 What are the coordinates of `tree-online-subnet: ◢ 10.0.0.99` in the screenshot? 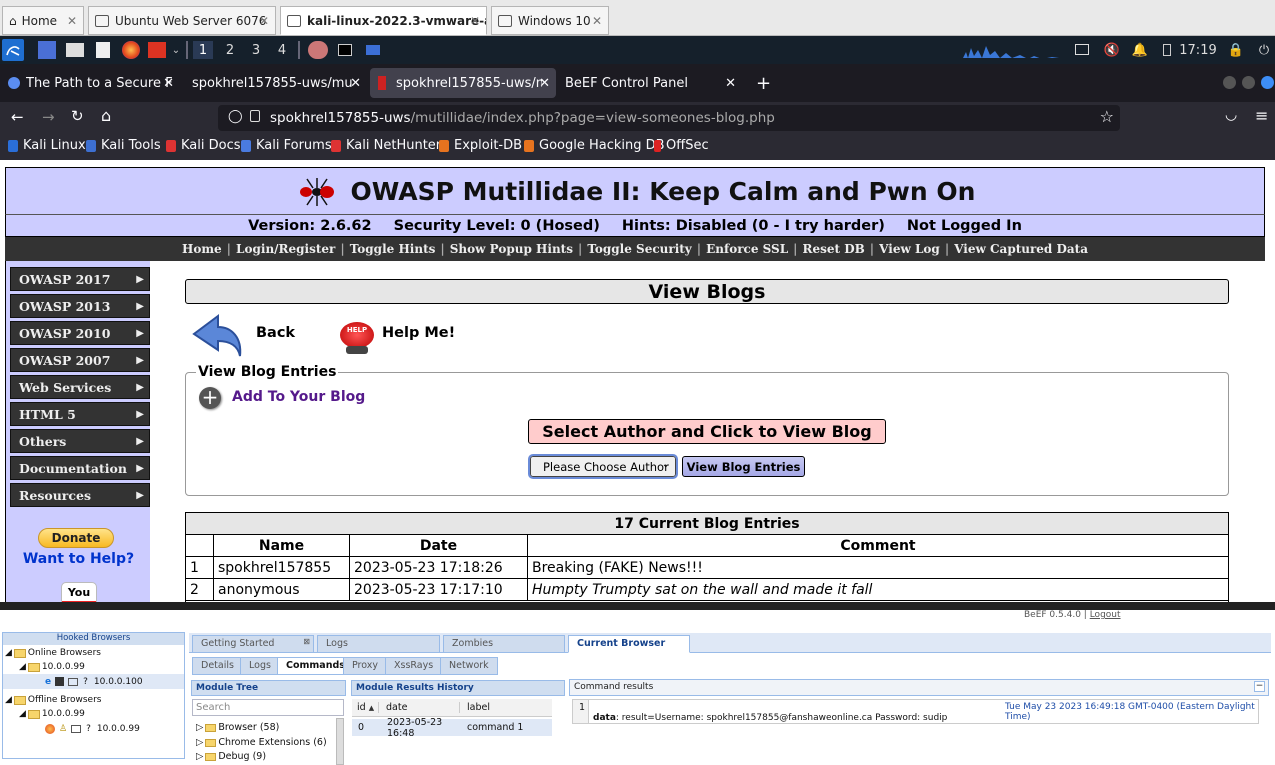 It's located at (52, 667).